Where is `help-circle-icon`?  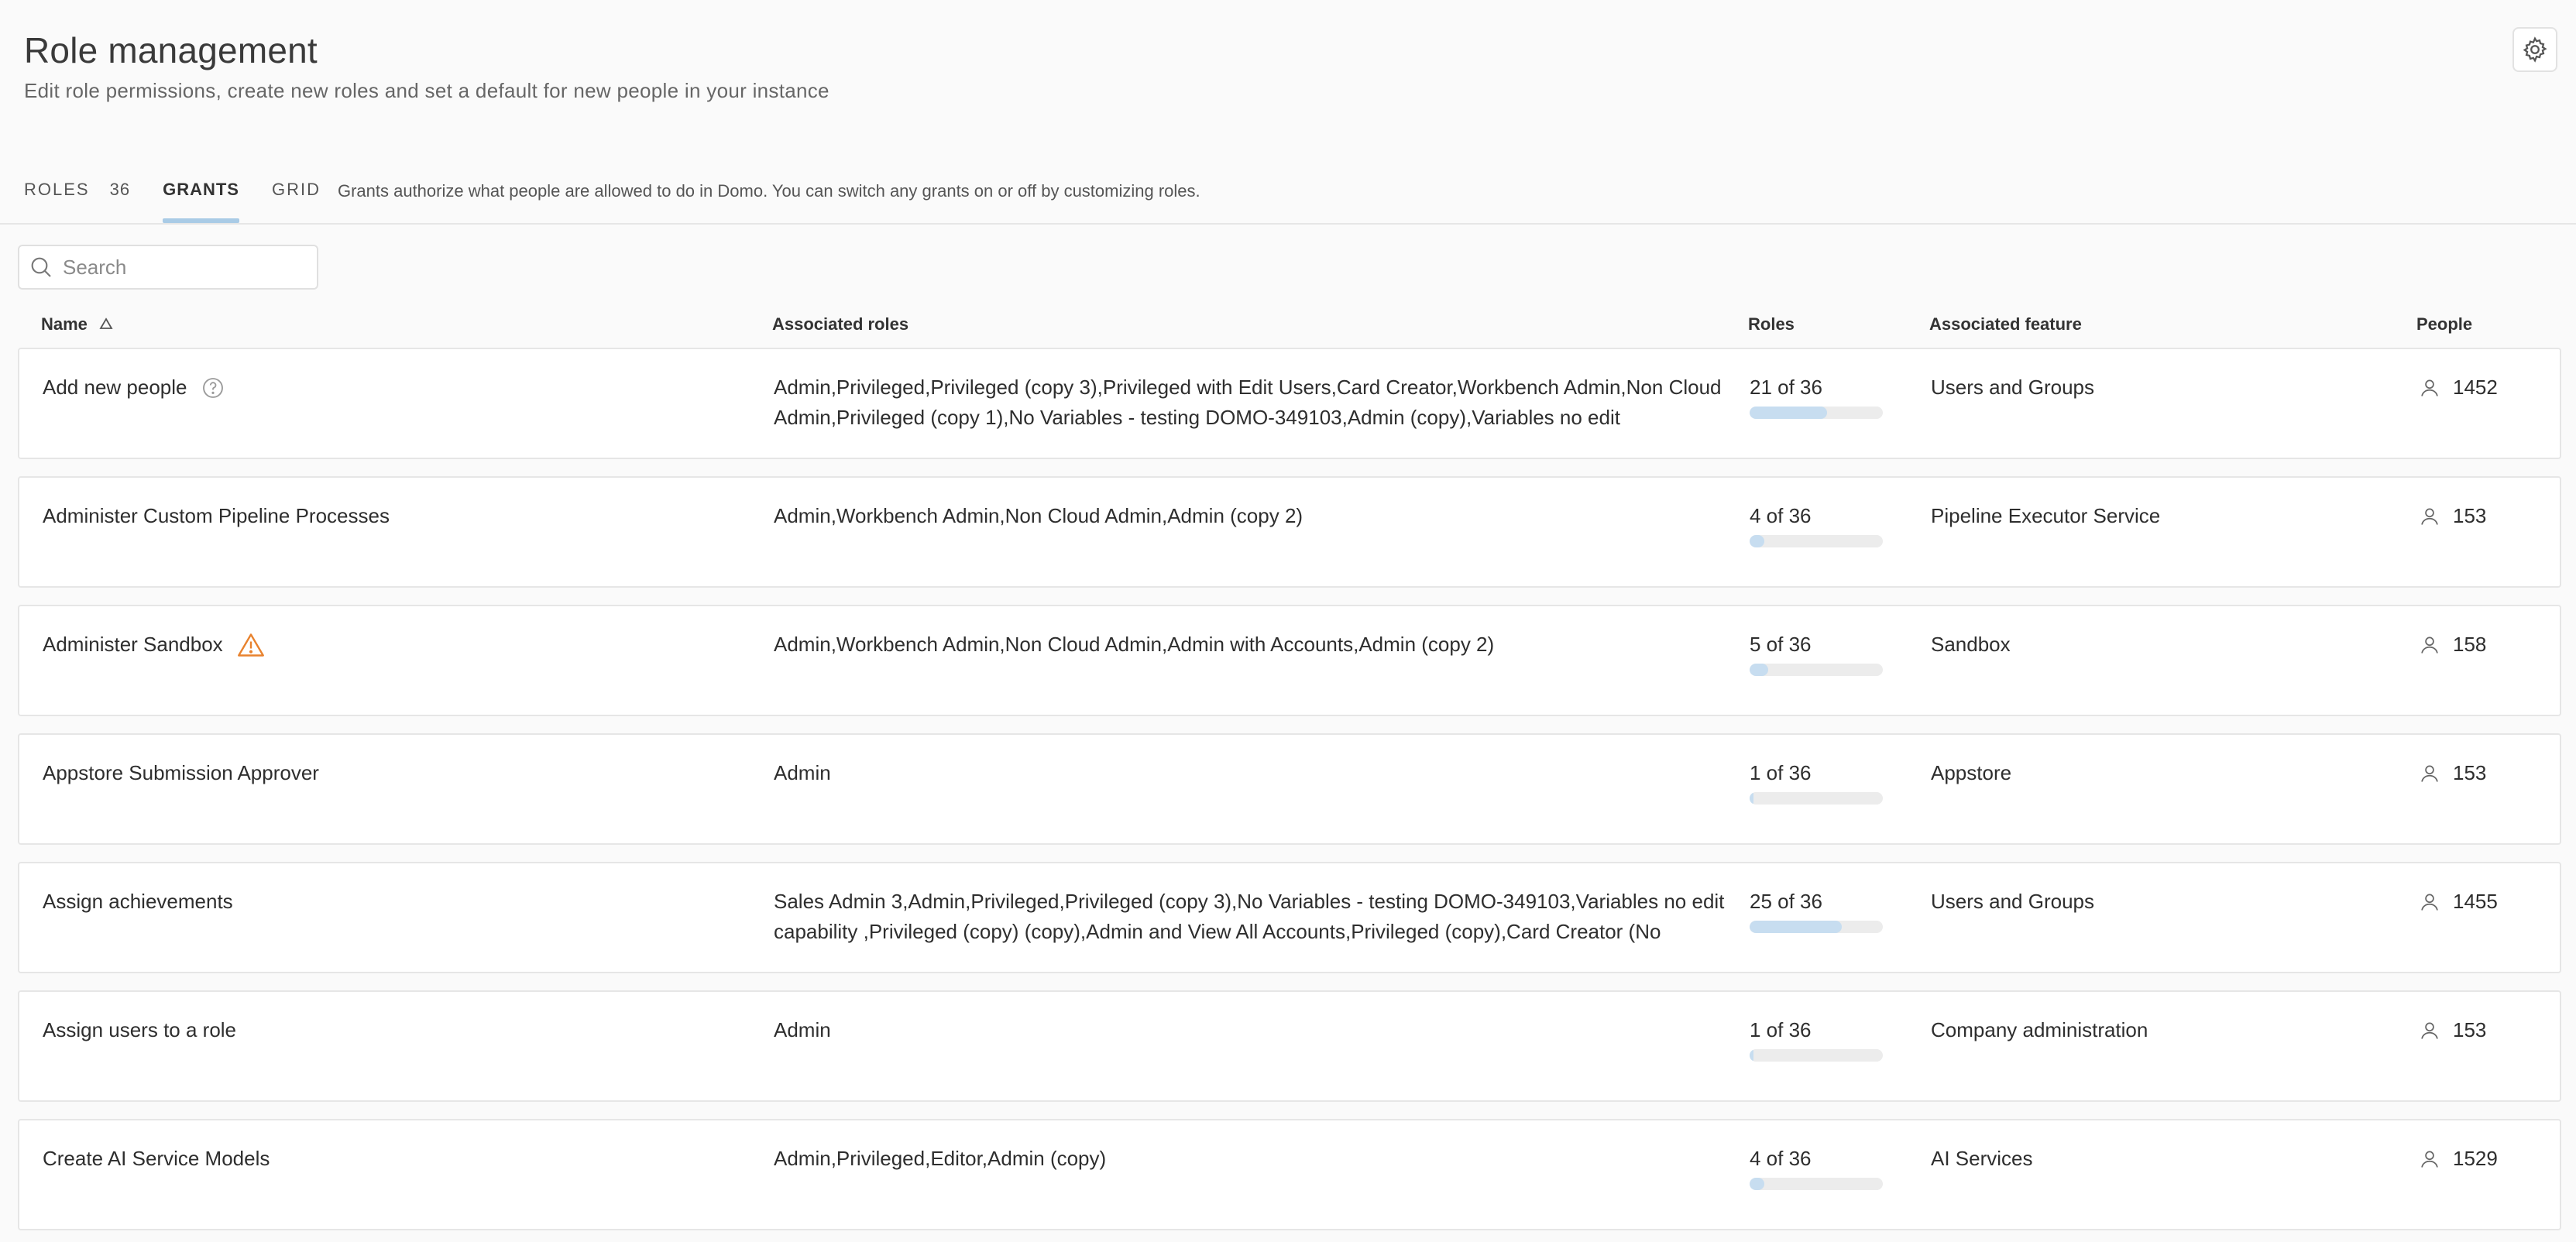
help-circle-icon is located at coordinates (213, 388).